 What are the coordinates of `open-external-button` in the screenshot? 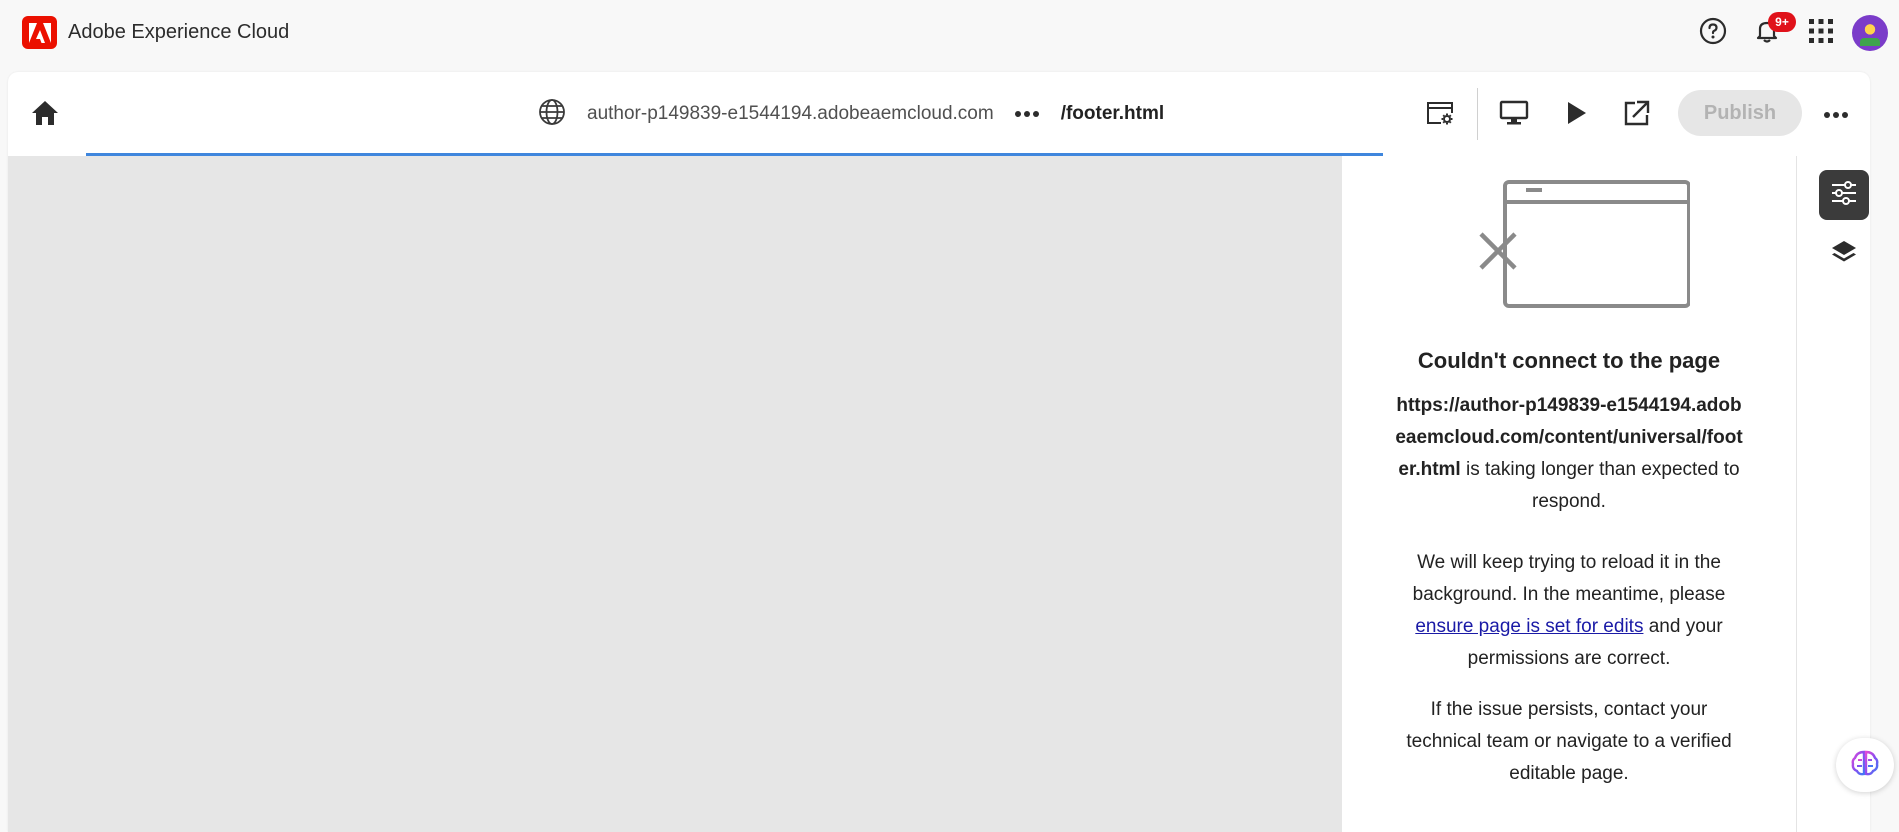 It's located at (1637, 115).